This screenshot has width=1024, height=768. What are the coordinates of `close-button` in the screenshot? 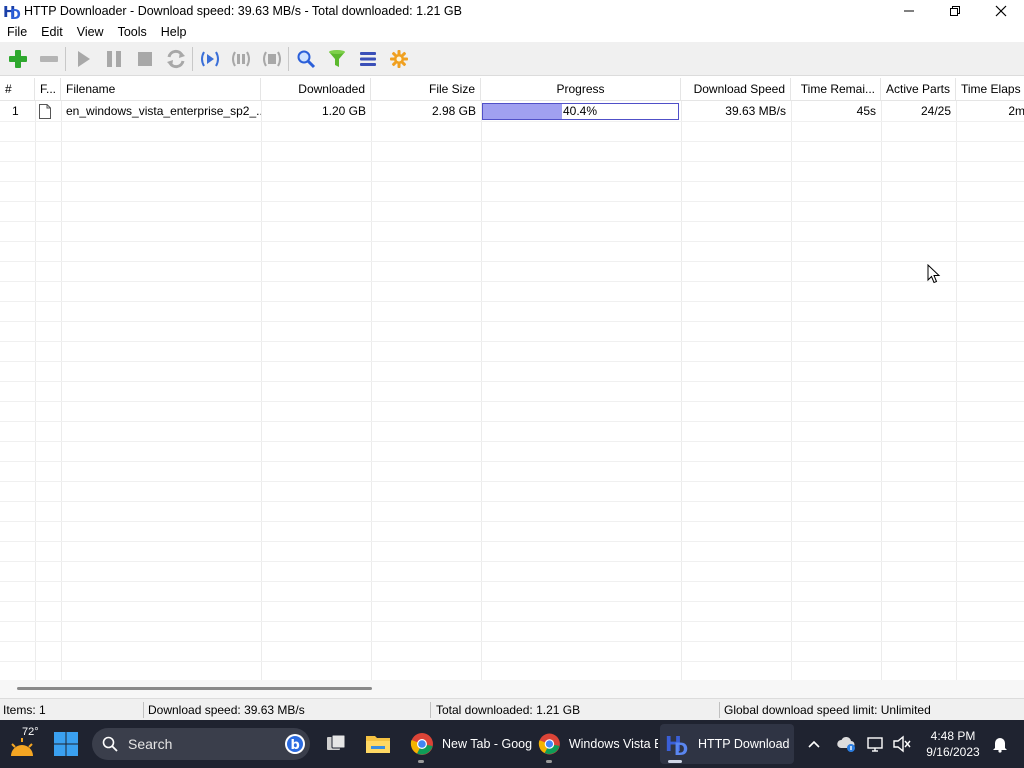 It's located at (1001, 11).